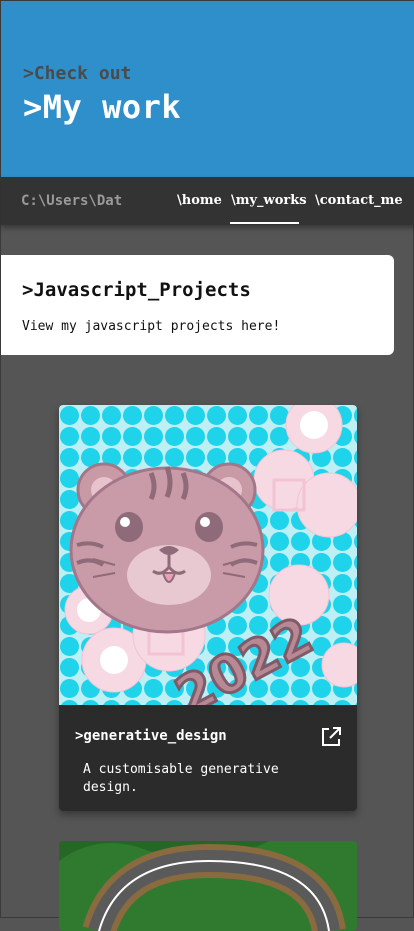 This screenshot has height=931, width=414. Describe the element at coordinates (181, 778) in the screenshot. I see `project-description: A customisable generative design.` at that location.